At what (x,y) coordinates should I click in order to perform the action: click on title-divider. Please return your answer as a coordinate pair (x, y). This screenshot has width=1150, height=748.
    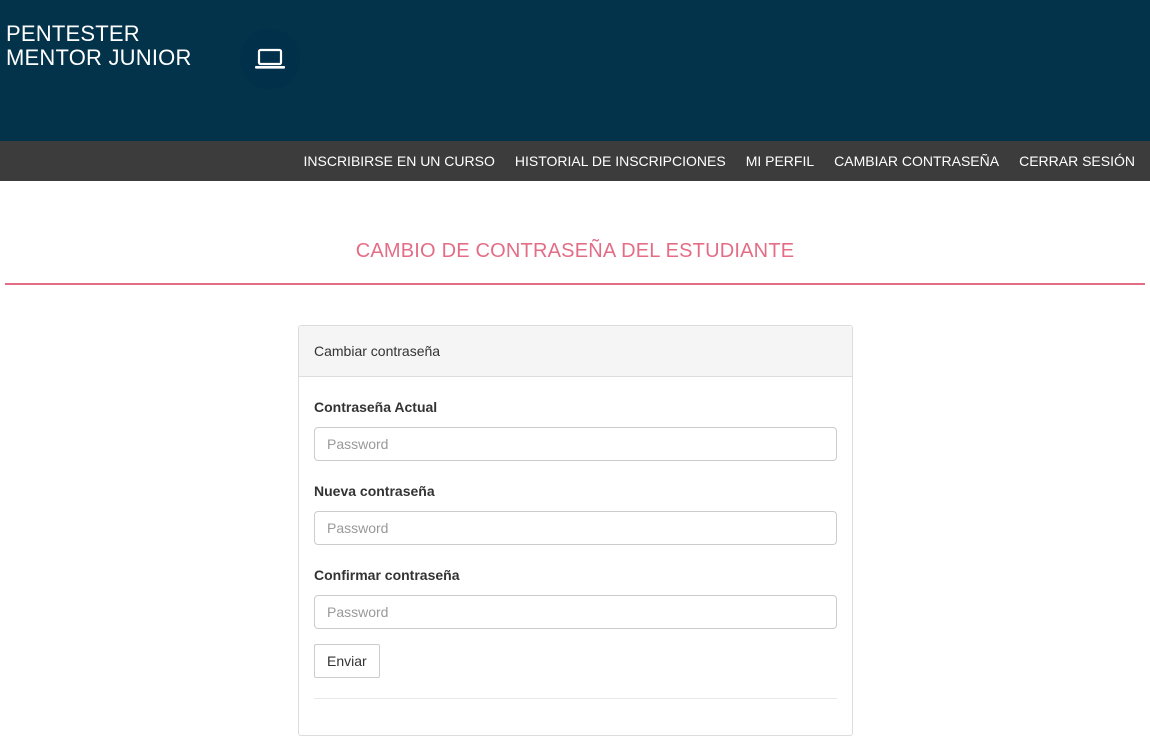
    Looking at the image, I should click on (575, 284).